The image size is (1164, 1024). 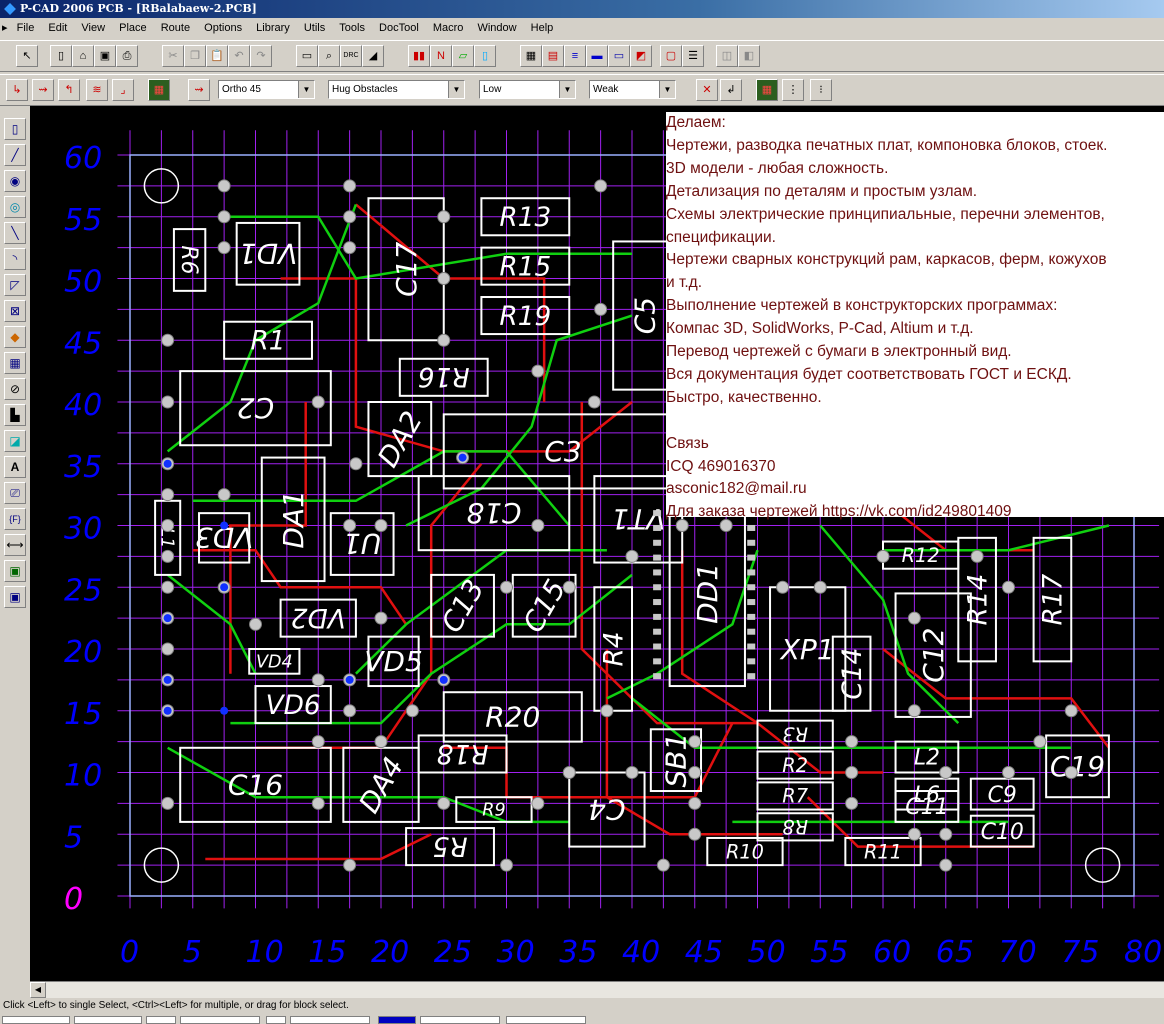 What do you see at coordinates (441, 56) in the screenshot?
I see `ref-swap-icon: N` at bounding box center [441, 56].